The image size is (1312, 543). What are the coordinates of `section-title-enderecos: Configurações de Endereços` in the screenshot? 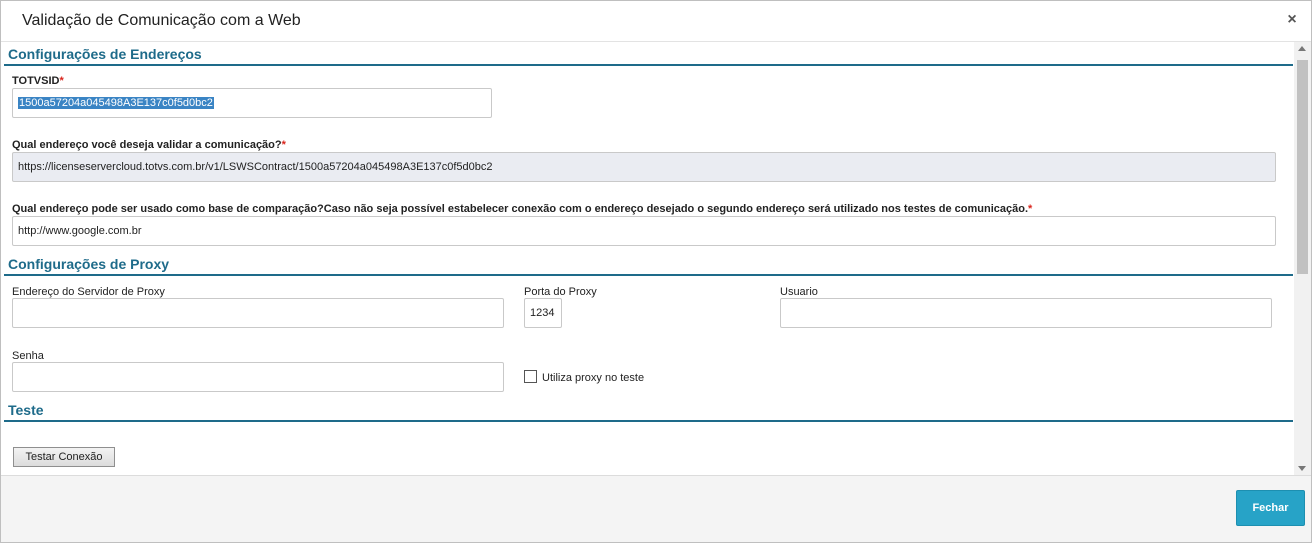 It's located at (105, 54).